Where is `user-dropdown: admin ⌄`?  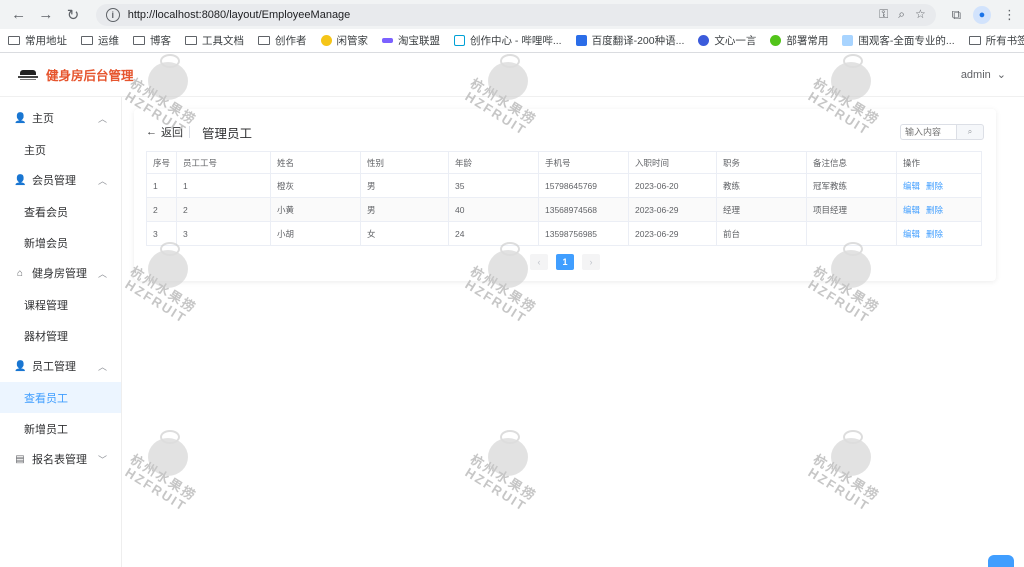
user-dropdown: admin ⌄ is located at coordinates (983, 75).